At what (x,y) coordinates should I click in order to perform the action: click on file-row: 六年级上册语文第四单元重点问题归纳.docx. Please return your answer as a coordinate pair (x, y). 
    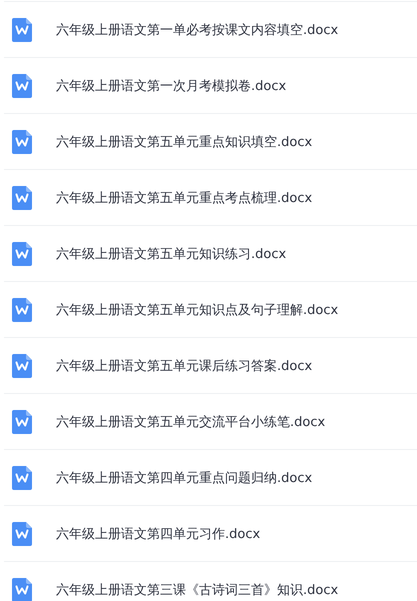
    Looking at the image, I should click on (210, 477).